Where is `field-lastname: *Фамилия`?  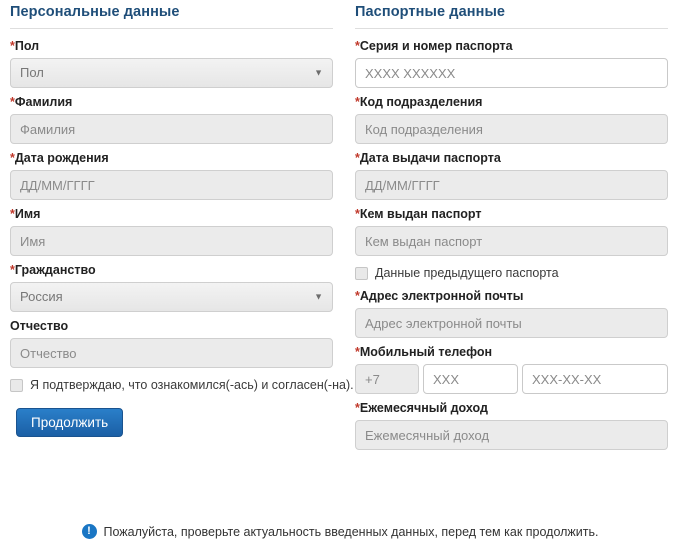
field-lastname: *Фамилия is located at coordinates (171, 119).